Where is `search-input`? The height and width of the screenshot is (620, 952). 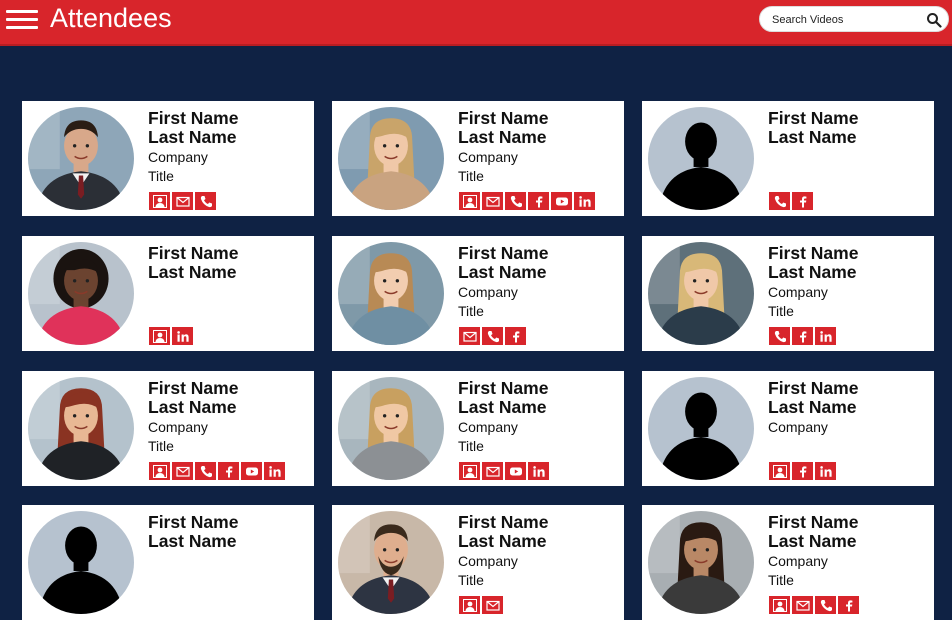
search-input is located at coordinates (847, 20).